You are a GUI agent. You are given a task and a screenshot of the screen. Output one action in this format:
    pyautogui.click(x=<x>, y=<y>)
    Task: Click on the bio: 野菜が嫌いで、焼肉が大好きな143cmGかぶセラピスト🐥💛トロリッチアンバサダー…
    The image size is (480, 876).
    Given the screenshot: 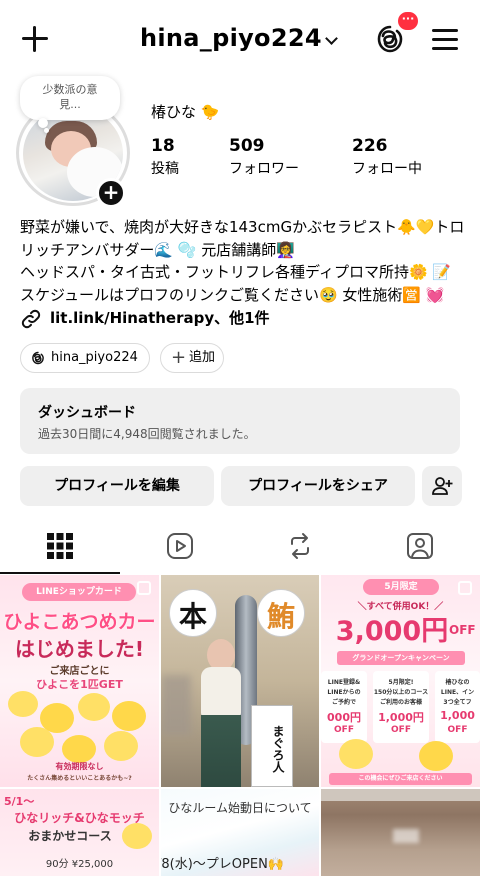 What is the action you would take?
    pyautogui.click(x=243, y=261)
    